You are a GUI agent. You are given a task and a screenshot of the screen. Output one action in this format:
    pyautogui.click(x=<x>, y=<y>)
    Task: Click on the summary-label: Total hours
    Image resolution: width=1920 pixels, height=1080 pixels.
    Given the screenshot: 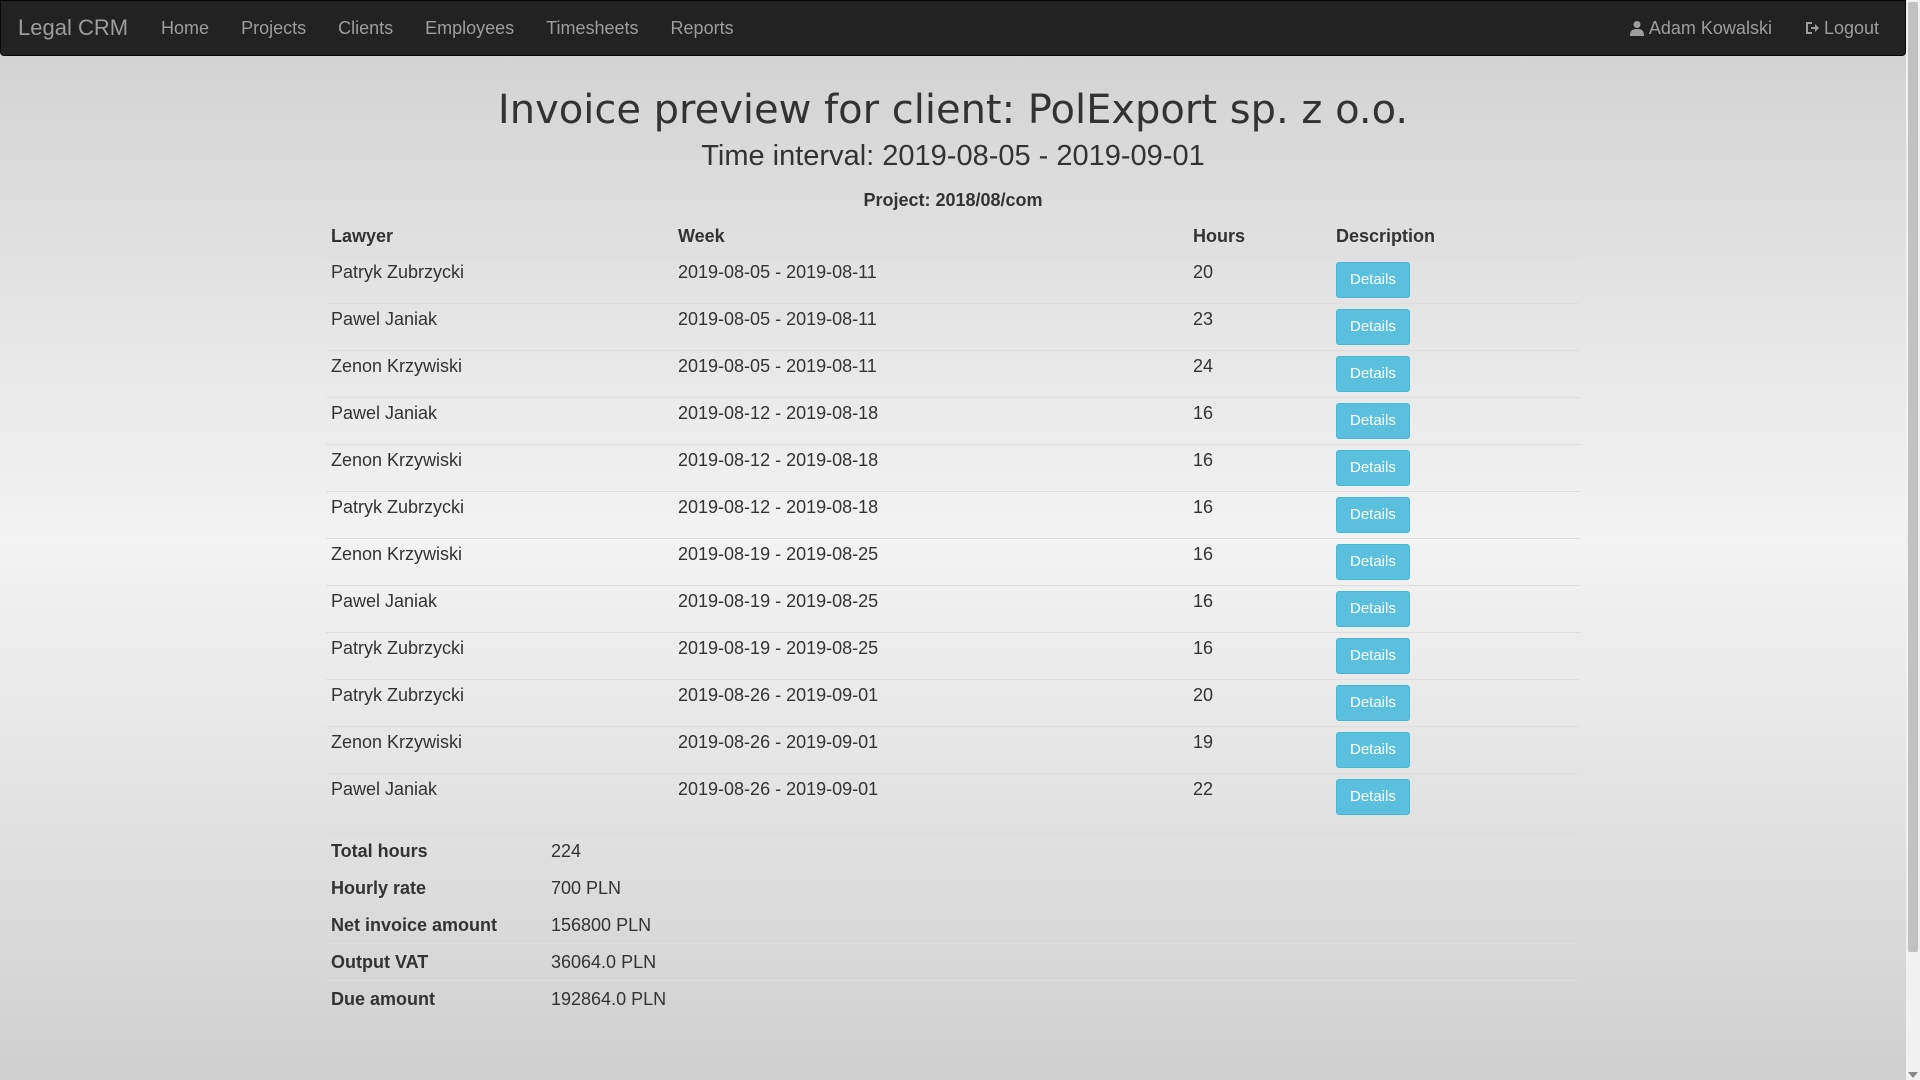 What is the action you would take?
    pyautogui.click(x=436, y=851)
    